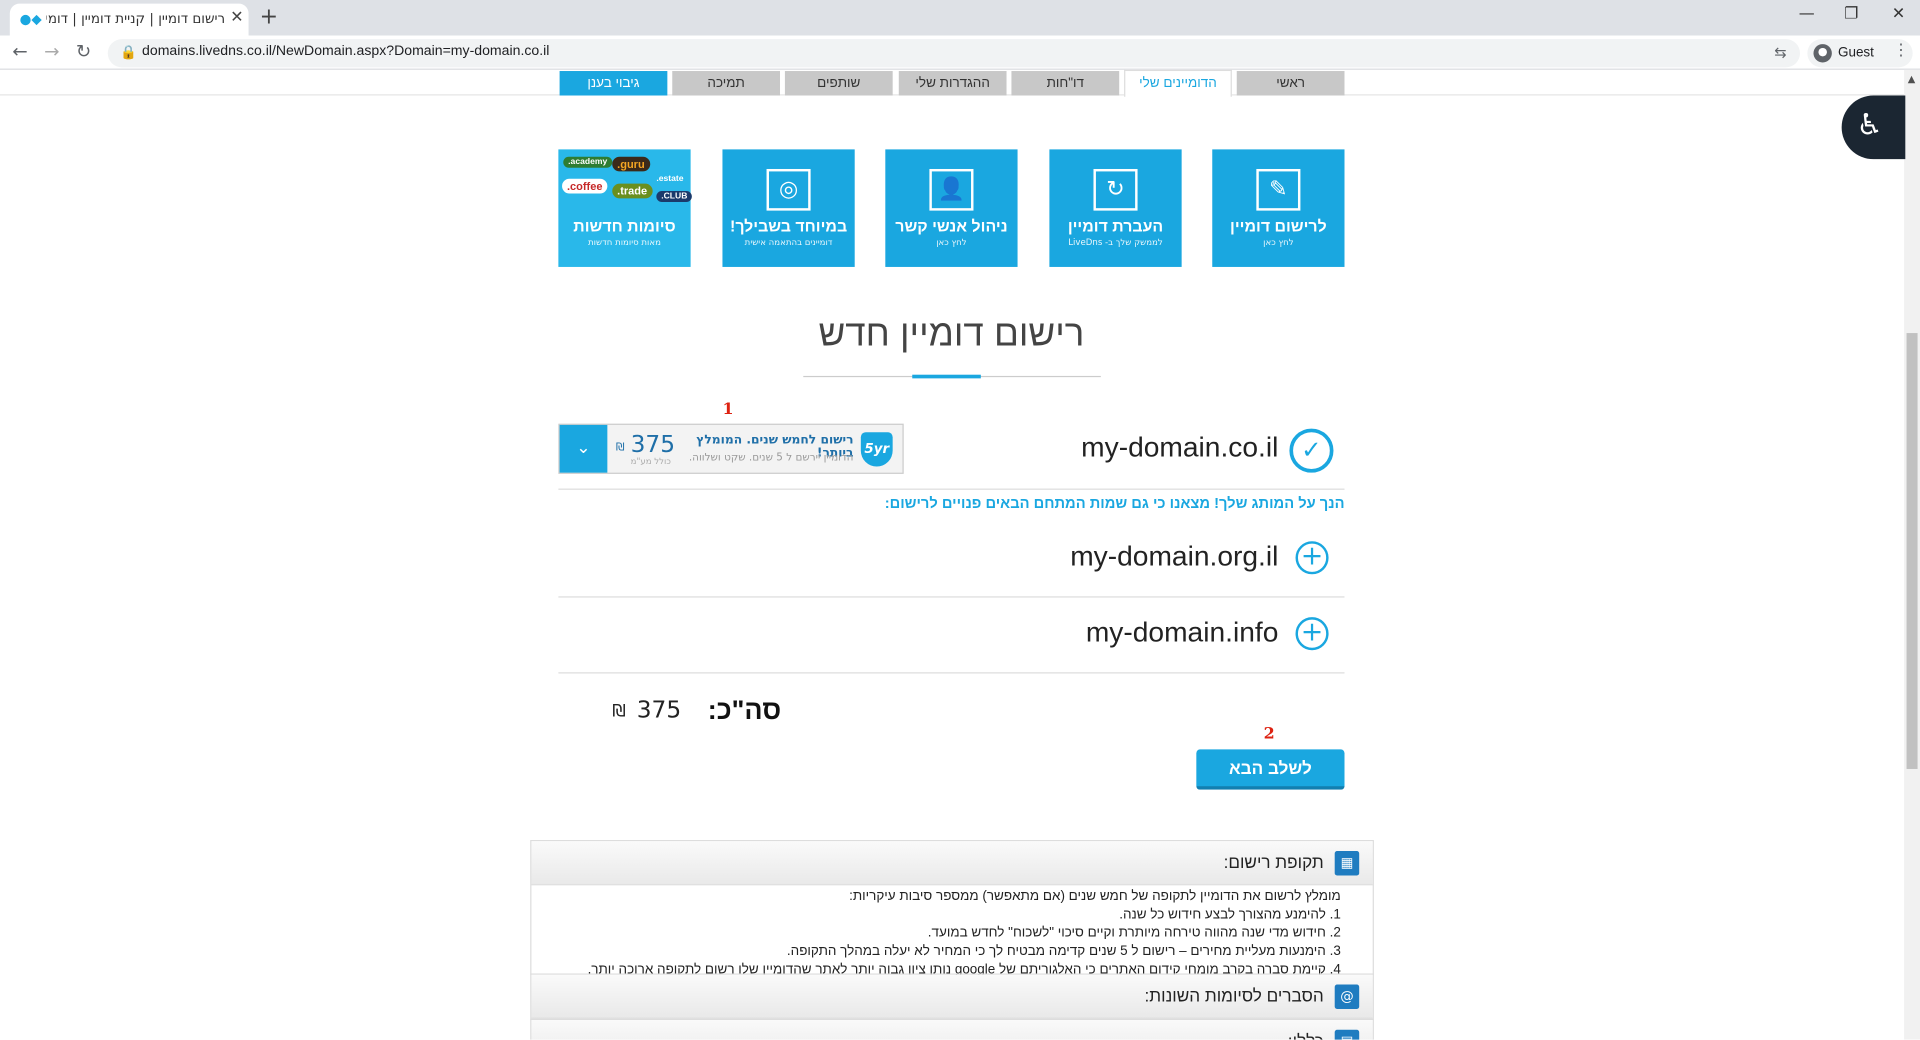 The width and height of the screenshot is (1920, 1040). What do you see at coordinates (946, 376) in the screenshot?
I see `title-accent` at bounding box center [946, 376].